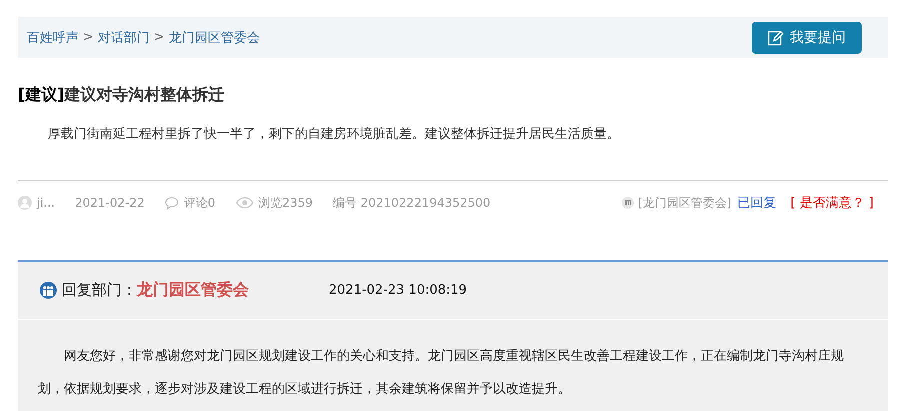 Image resolution: width=899 pixels, height=411 pixels. What do you see at coordinates (171, 203) in the screenshot?
I see `comment-icon` at bounding box center [171, 203].